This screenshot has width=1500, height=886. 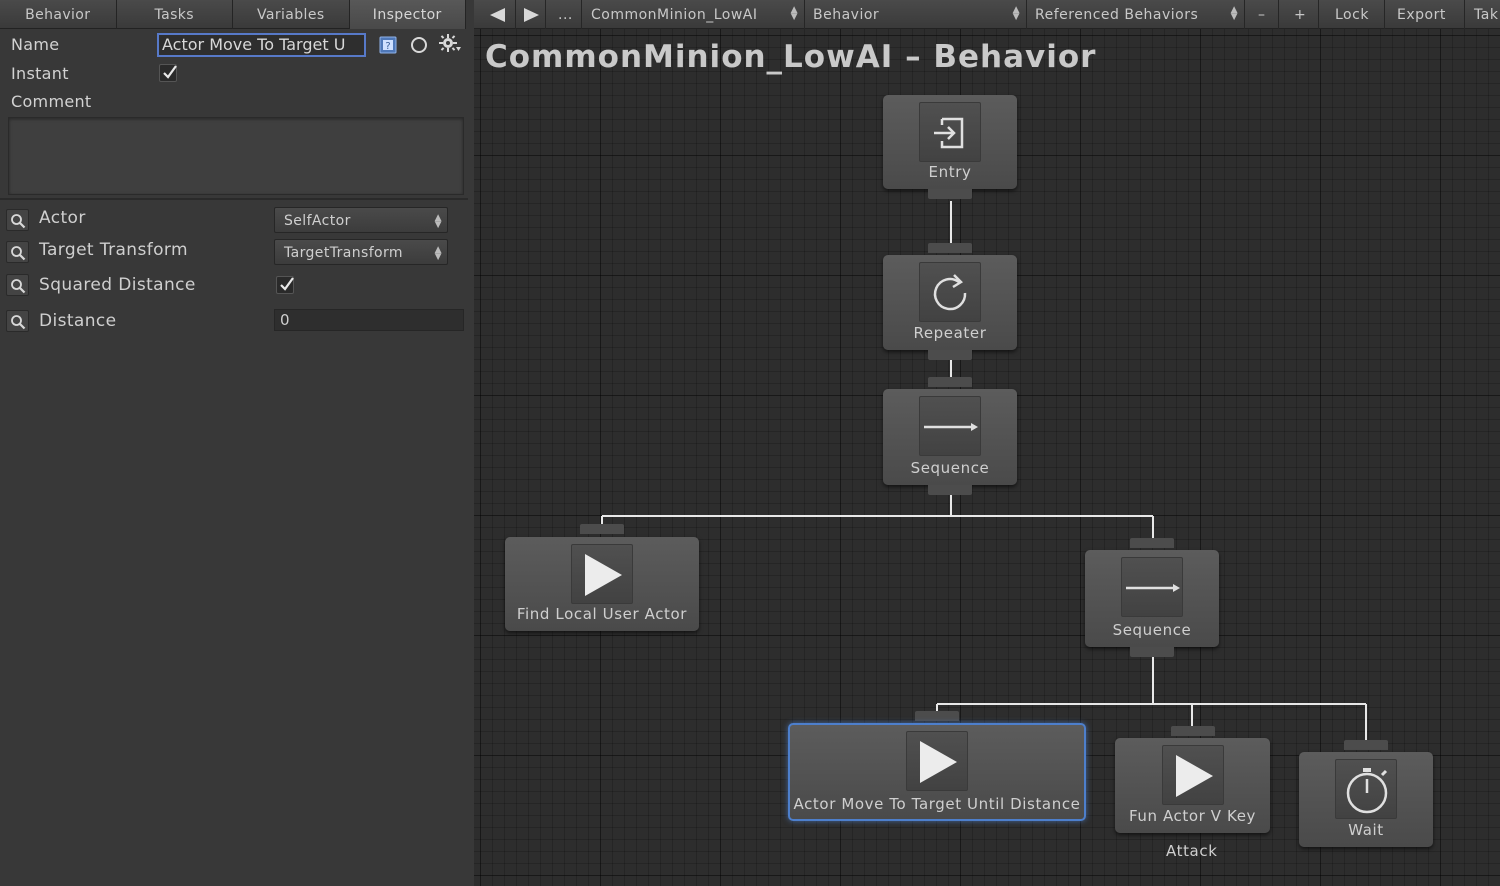 What do you see at coordinates (949, 133) in the screenshot?
I see `enter-icon` at bounding box center [949, 133].